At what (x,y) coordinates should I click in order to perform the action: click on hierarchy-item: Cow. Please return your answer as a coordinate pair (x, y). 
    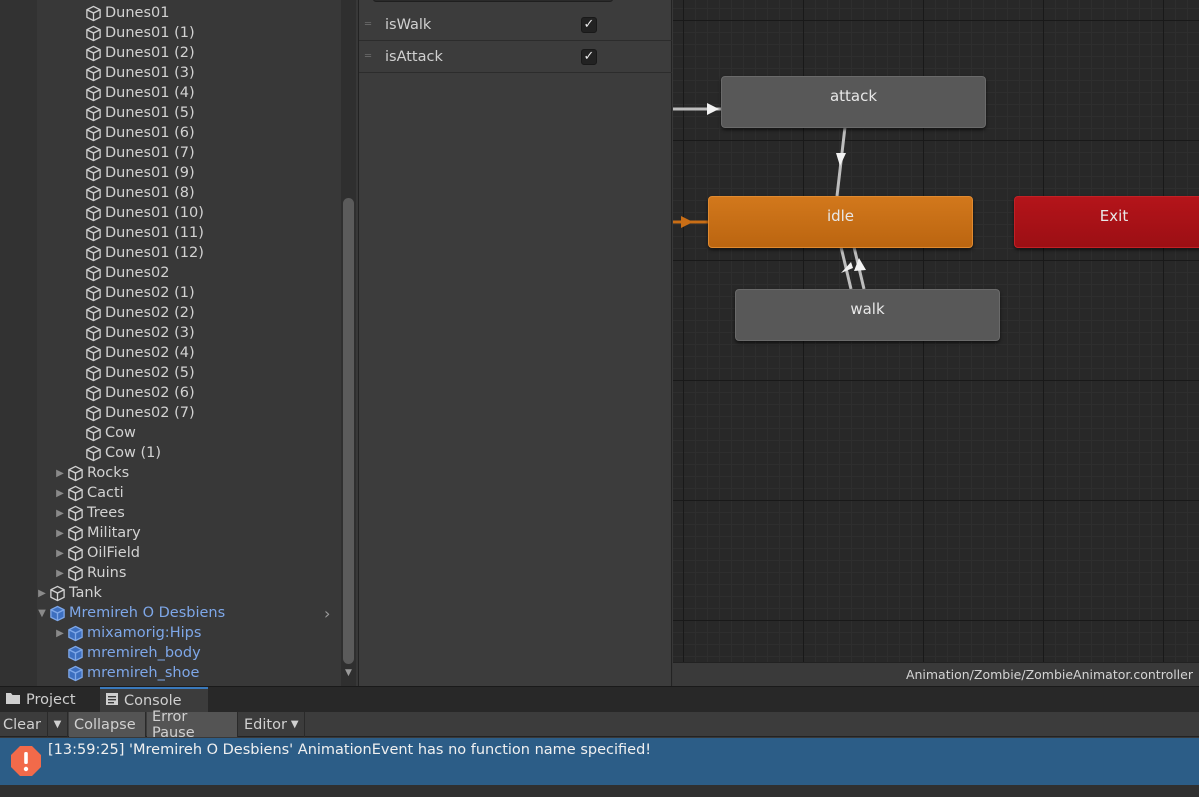
    Looking at the image, I should click on (170, 433).